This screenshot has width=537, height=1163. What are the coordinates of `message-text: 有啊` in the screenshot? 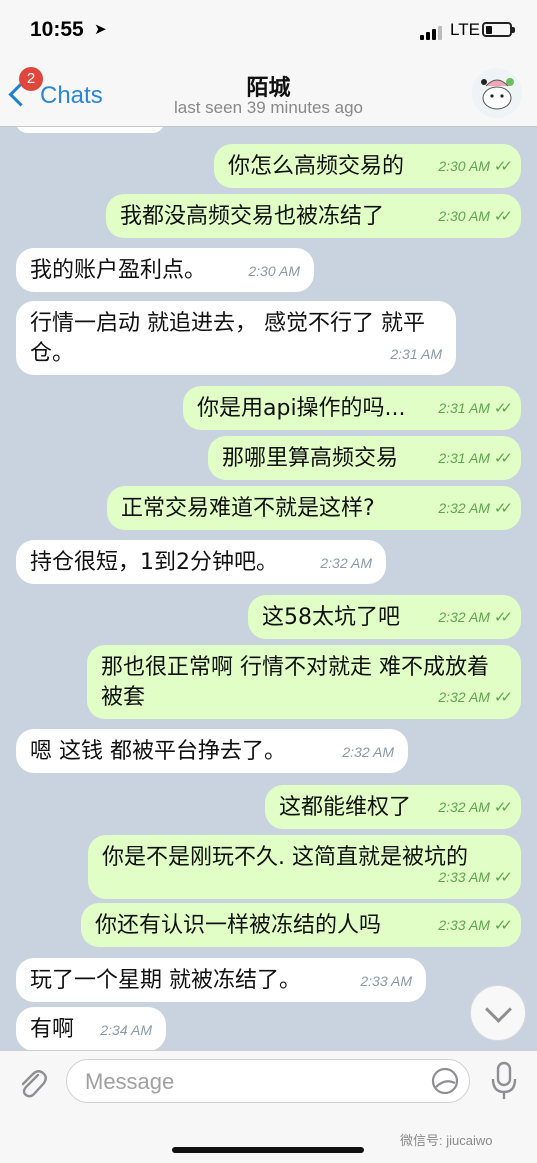 It's located at (52, 1029).